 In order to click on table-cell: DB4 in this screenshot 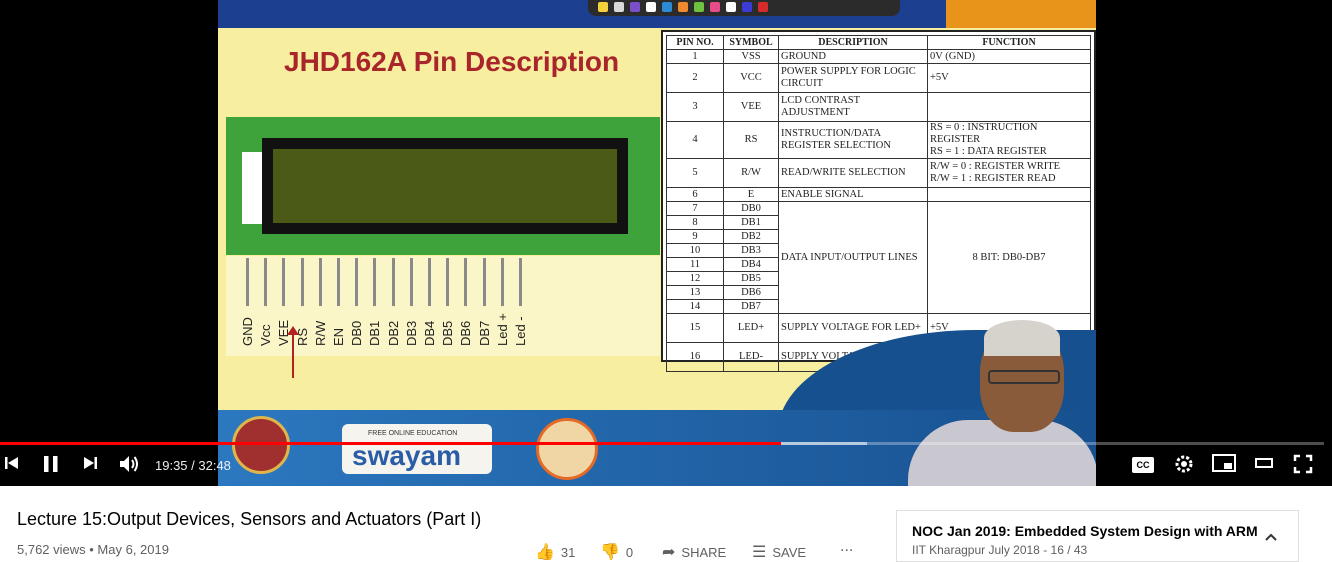, I will do `click(751, 264)`.